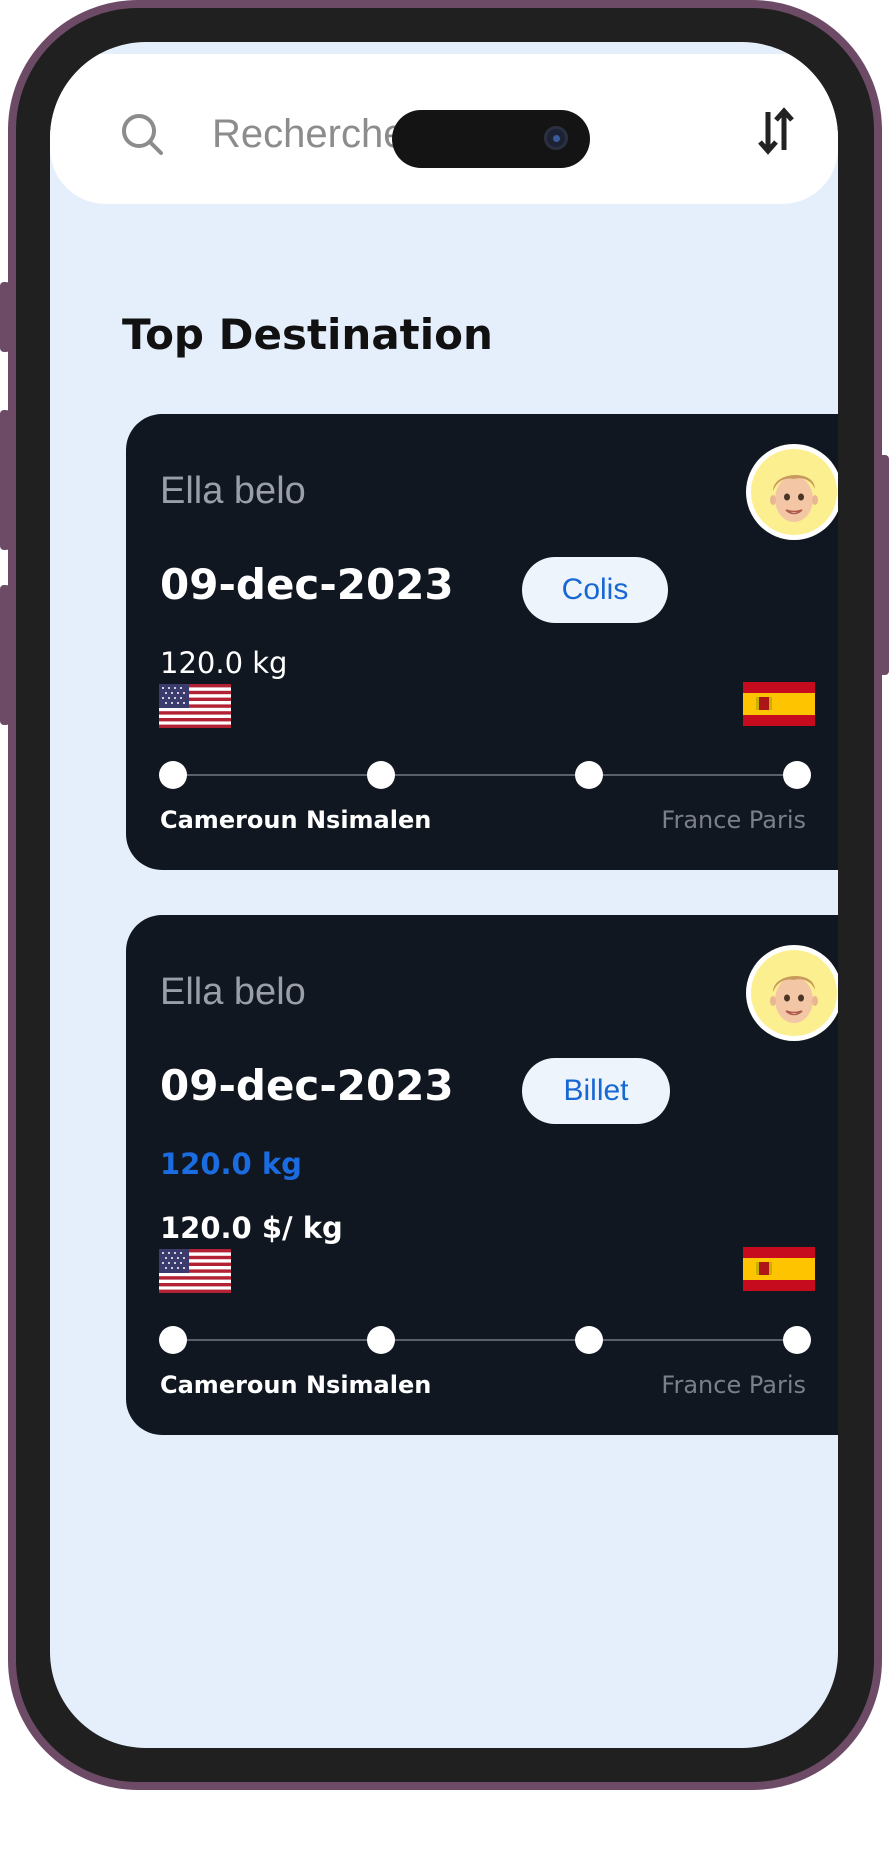  What do you see at coordinates (883, 565) in the screenshot?
I see `power-button` at bounding box center [883, 565].